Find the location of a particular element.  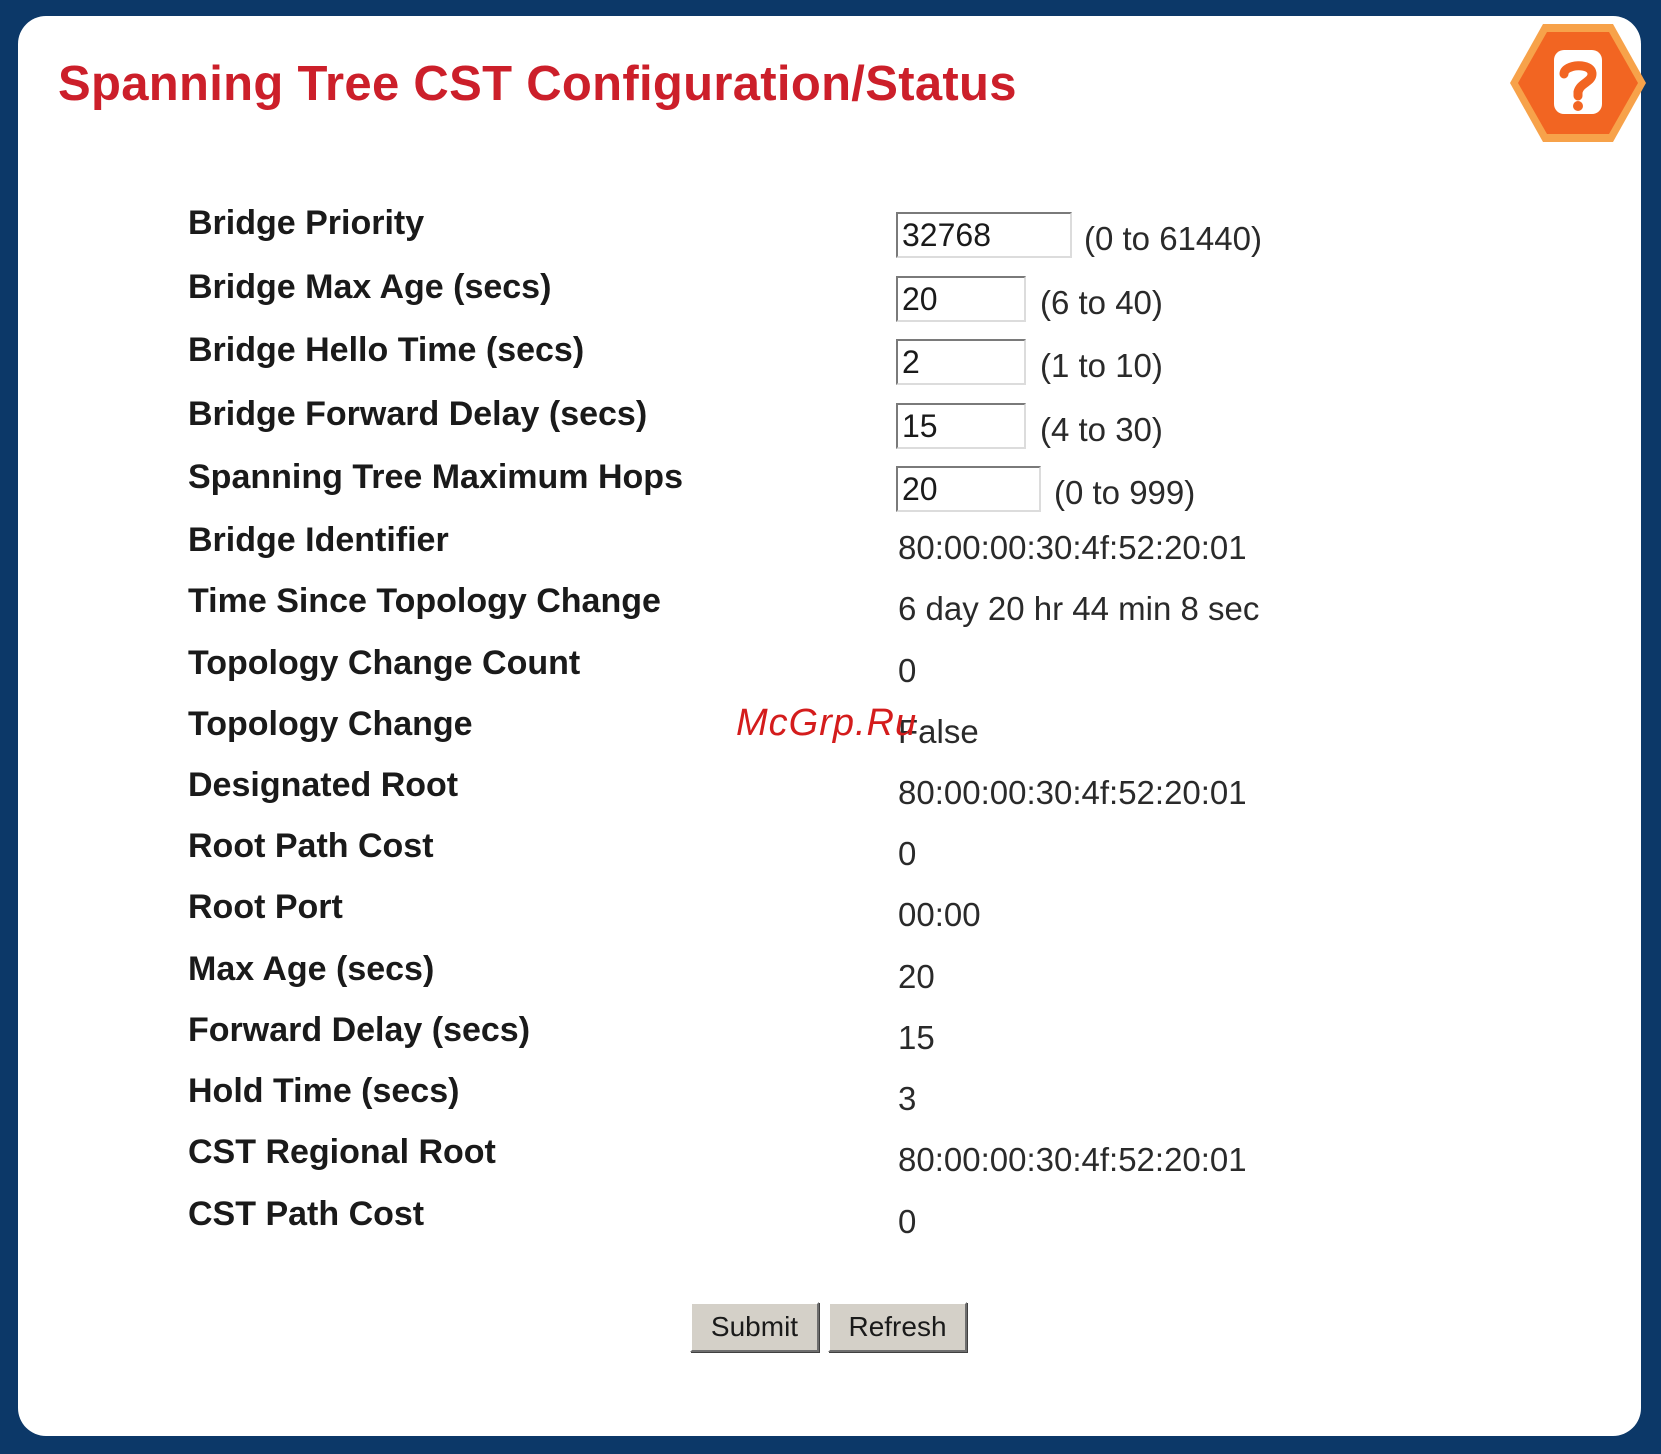

max-age-row: Max Age (secs) 20 is located at coordinates (829, 978).